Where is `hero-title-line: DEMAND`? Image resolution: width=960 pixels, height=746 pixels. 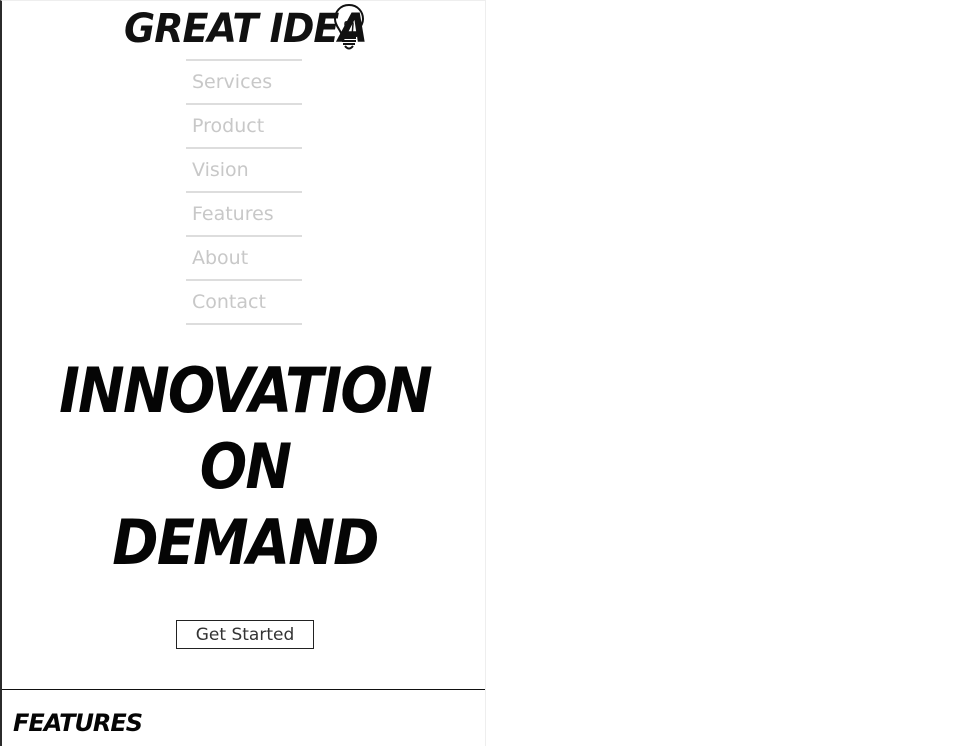 hero-title-line: DEMAND is located at coordinates (245, 542).